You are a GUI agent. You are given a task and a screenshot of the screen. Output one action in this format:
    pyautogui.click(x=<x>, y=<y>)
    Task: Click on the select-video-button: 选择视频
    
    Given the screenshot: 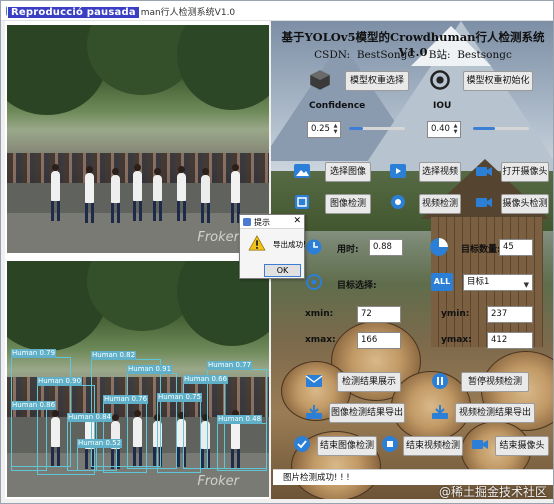 What is the action you would take?
    pyautogui.click(x=440, y=172)
    